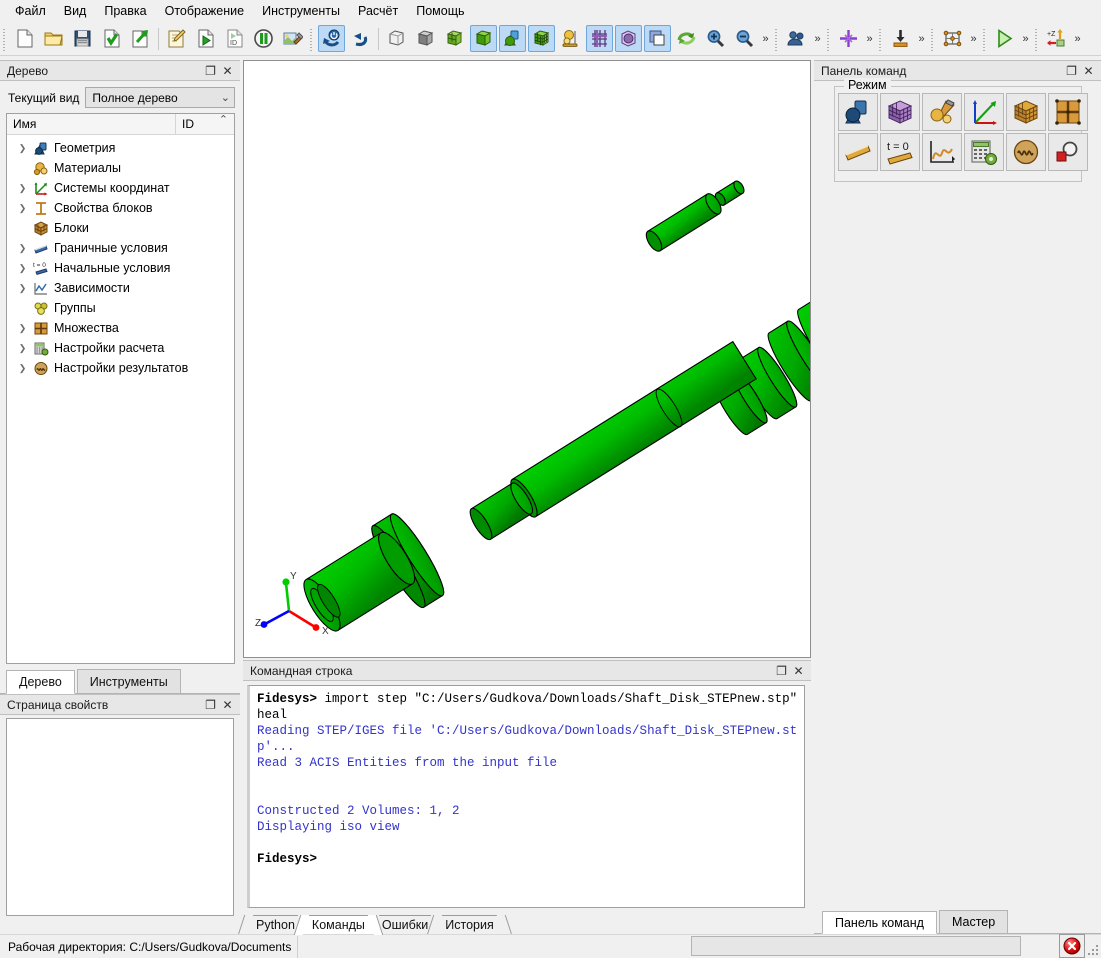 The image size is (1101, 958). I want to click on tree-item-result-settings: ❯ Настройки результатов, so click(120, 368).